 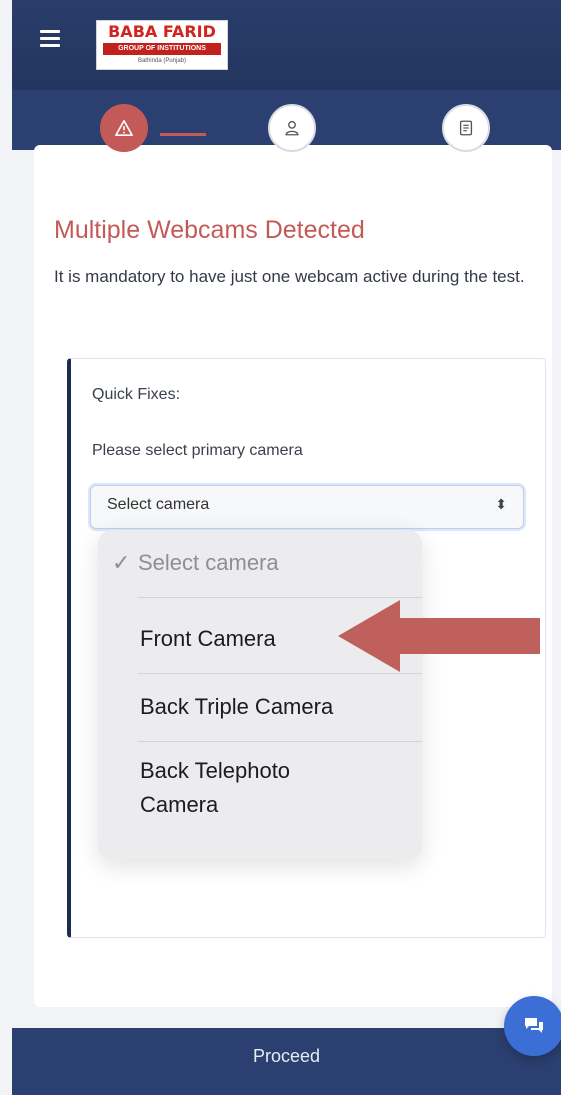 I want to click on option-select-camera: ✓ Select camera, so click(x=260, y=572).